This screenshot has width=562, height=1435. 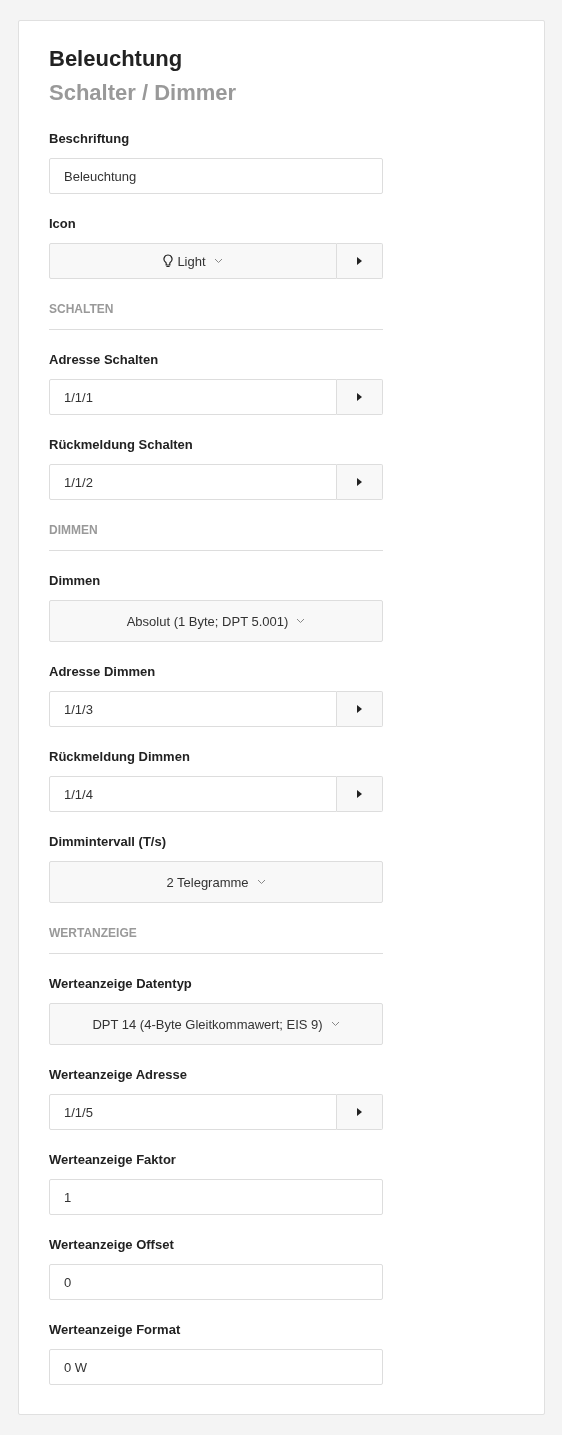 I want to click on field-label: Beschriftung, so click(x=90, y=139).